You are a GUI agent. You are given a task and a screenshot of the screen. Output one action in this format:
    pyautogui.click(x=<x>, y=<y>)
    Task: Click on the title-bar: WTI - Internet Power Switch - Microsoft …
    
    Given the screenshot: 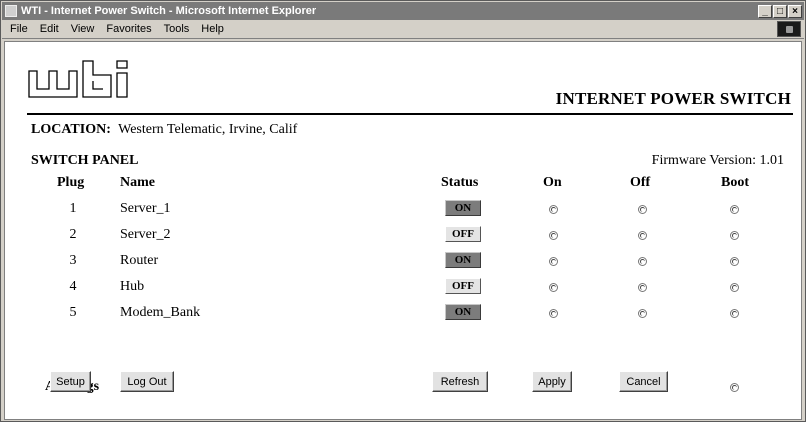 What is the action you would take?
    pyautogui.click(x=403, y=11)
    